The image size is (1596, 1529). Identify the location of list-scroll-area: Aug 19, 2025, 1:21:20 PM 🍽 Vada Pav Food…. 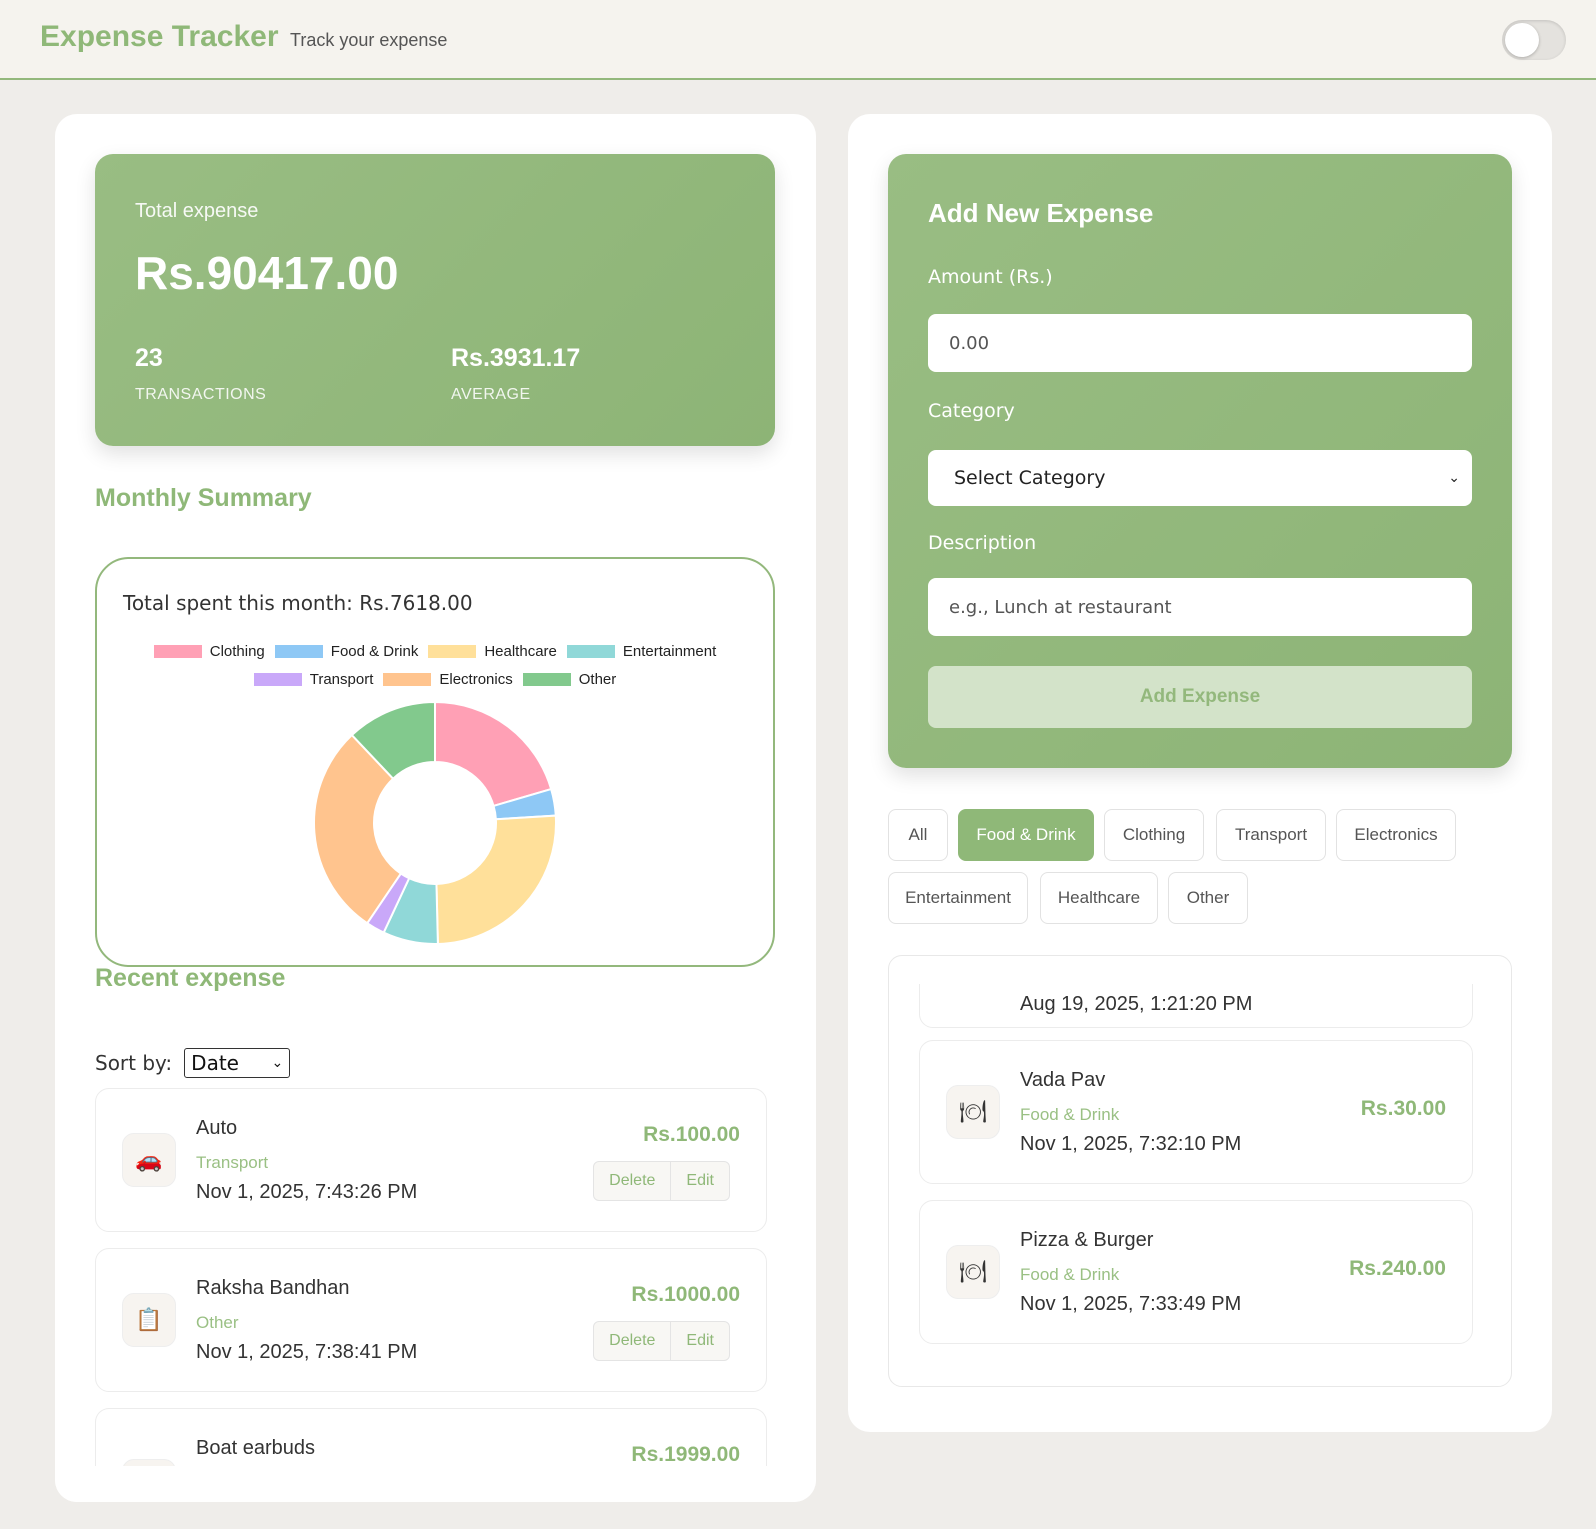
(1200, 1185).